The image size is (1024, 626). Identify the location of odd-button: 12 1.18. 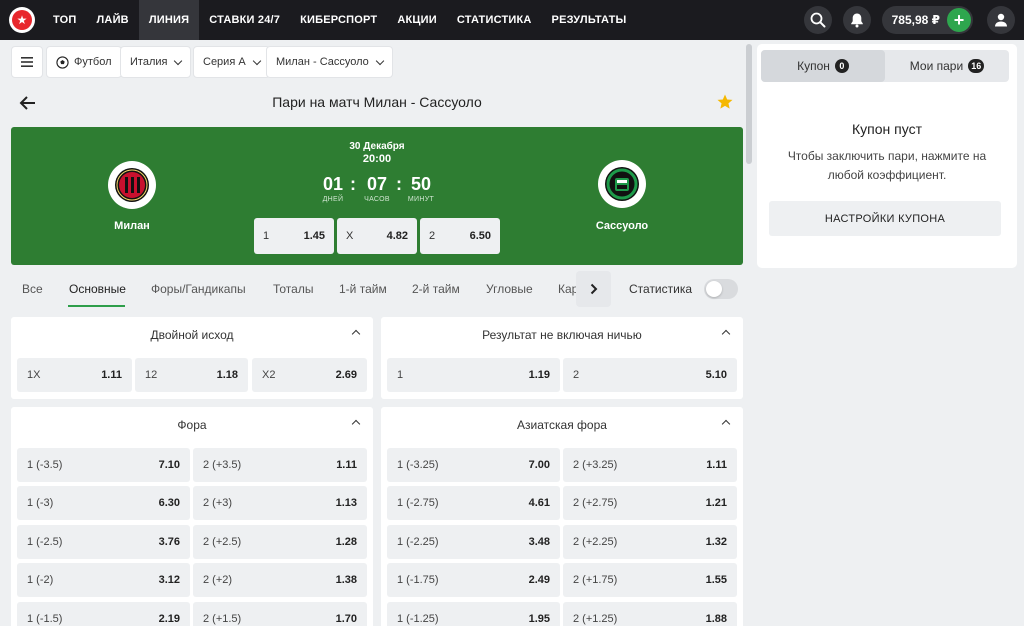
(191, 375).